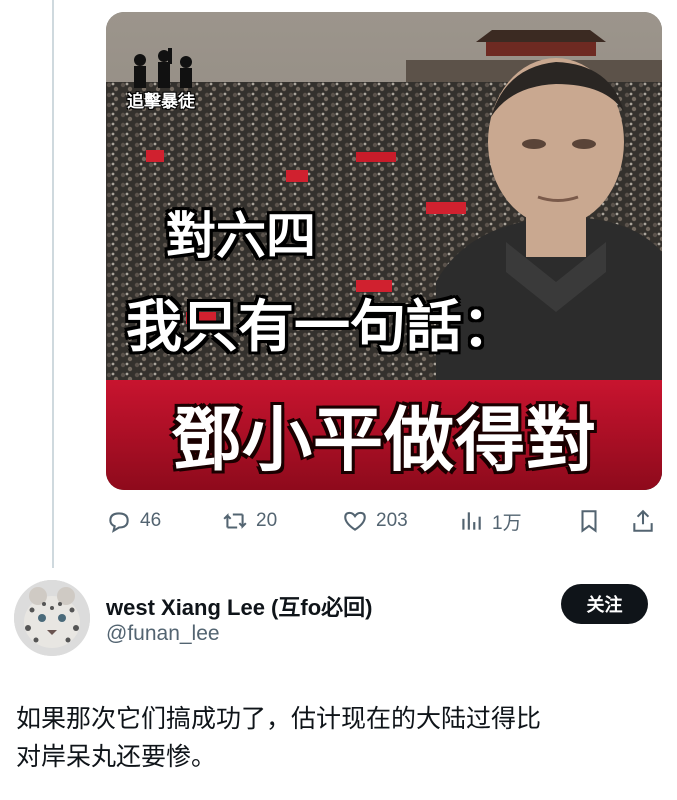  What do you see at coordinates (133, 521) in the screenshot?
I see `reply-button: 46` at bounding box center [133, 521].